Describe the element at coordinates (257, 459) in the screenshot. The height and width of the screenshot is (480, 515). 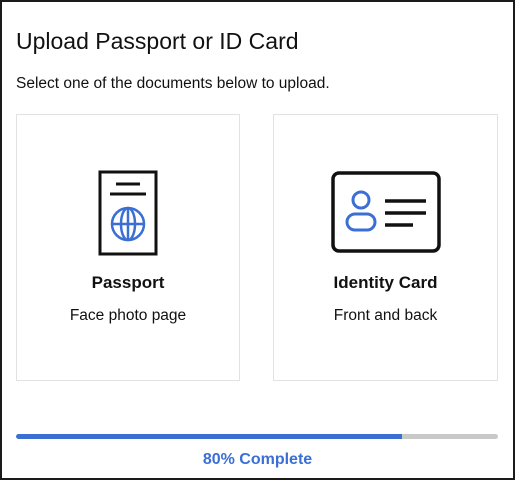
I see `progress-label: 80% Complete` at that location.